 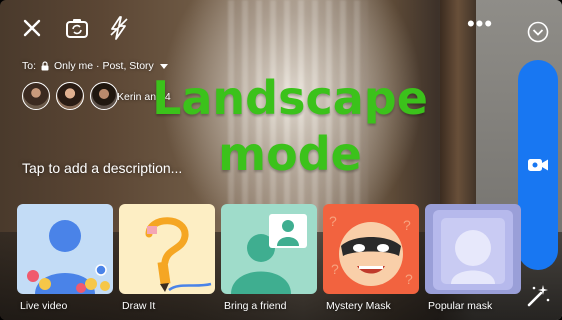 What do you see at coordinates (269, 254) in the screenshot?
I see `bring-a-friend-thumbnail` at bounding box center [269, 254].